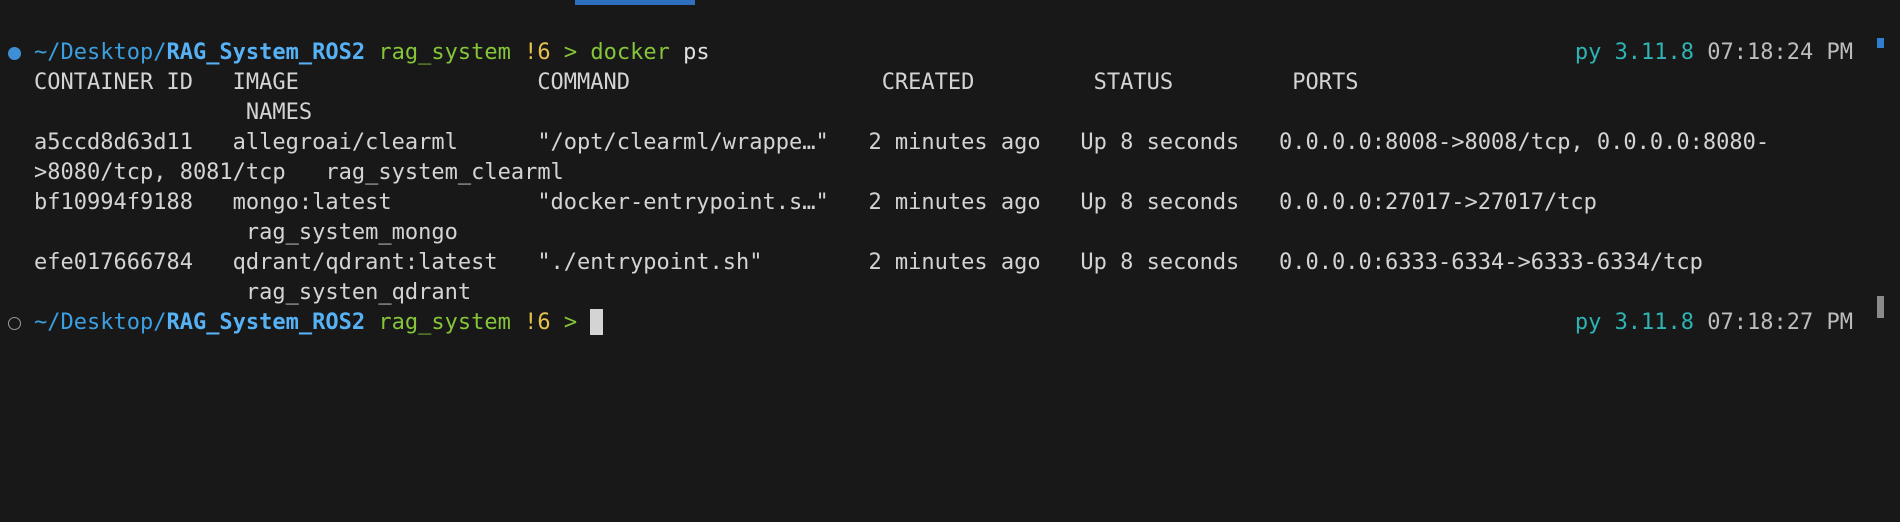  What do you see at coordinates (950, 113) in the screenshot?
I see `output-header-line-2: NAMES` at bounding box center [950, 113].